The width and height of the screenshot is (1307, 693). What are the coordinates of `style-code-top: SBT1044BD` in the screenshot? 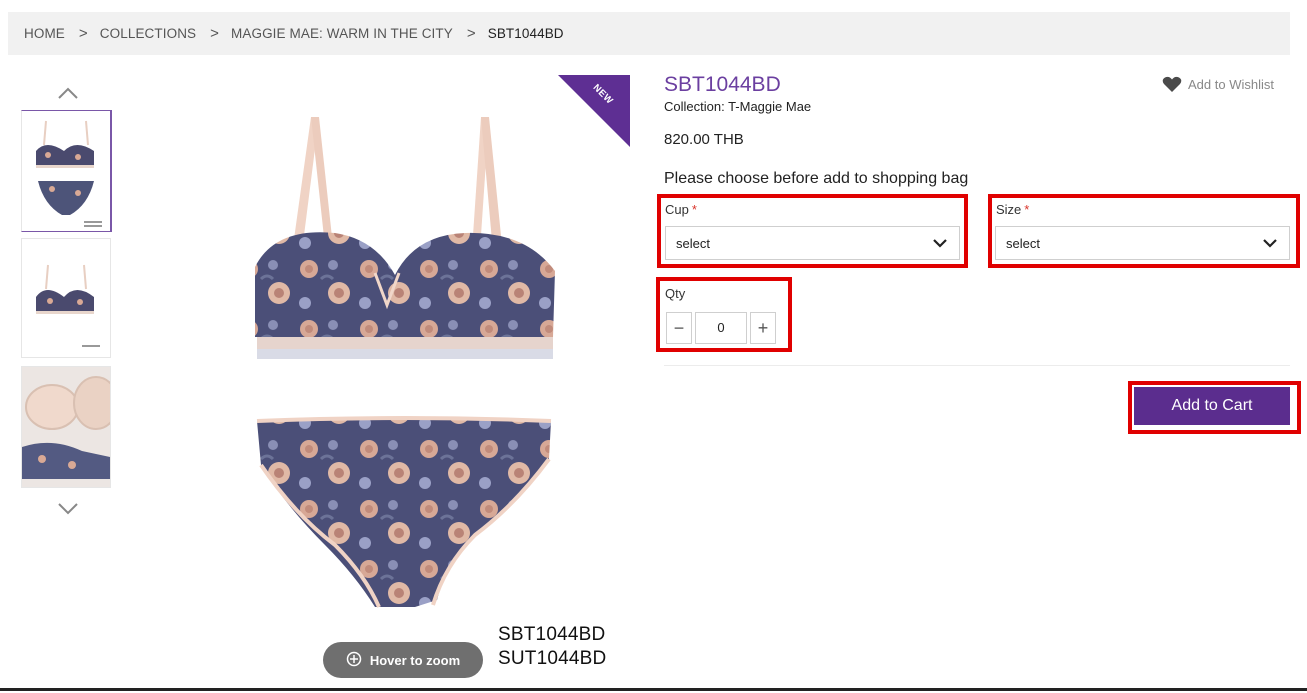 It's located at (552, 634).